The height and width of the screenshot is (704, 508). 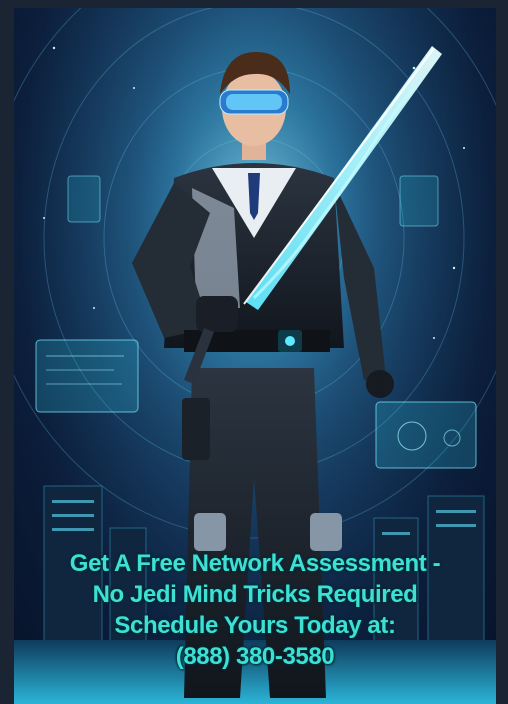 I want to click on caption-line-tagline: No Jedi Mind Tricks Required, so click(x=255, y=594).